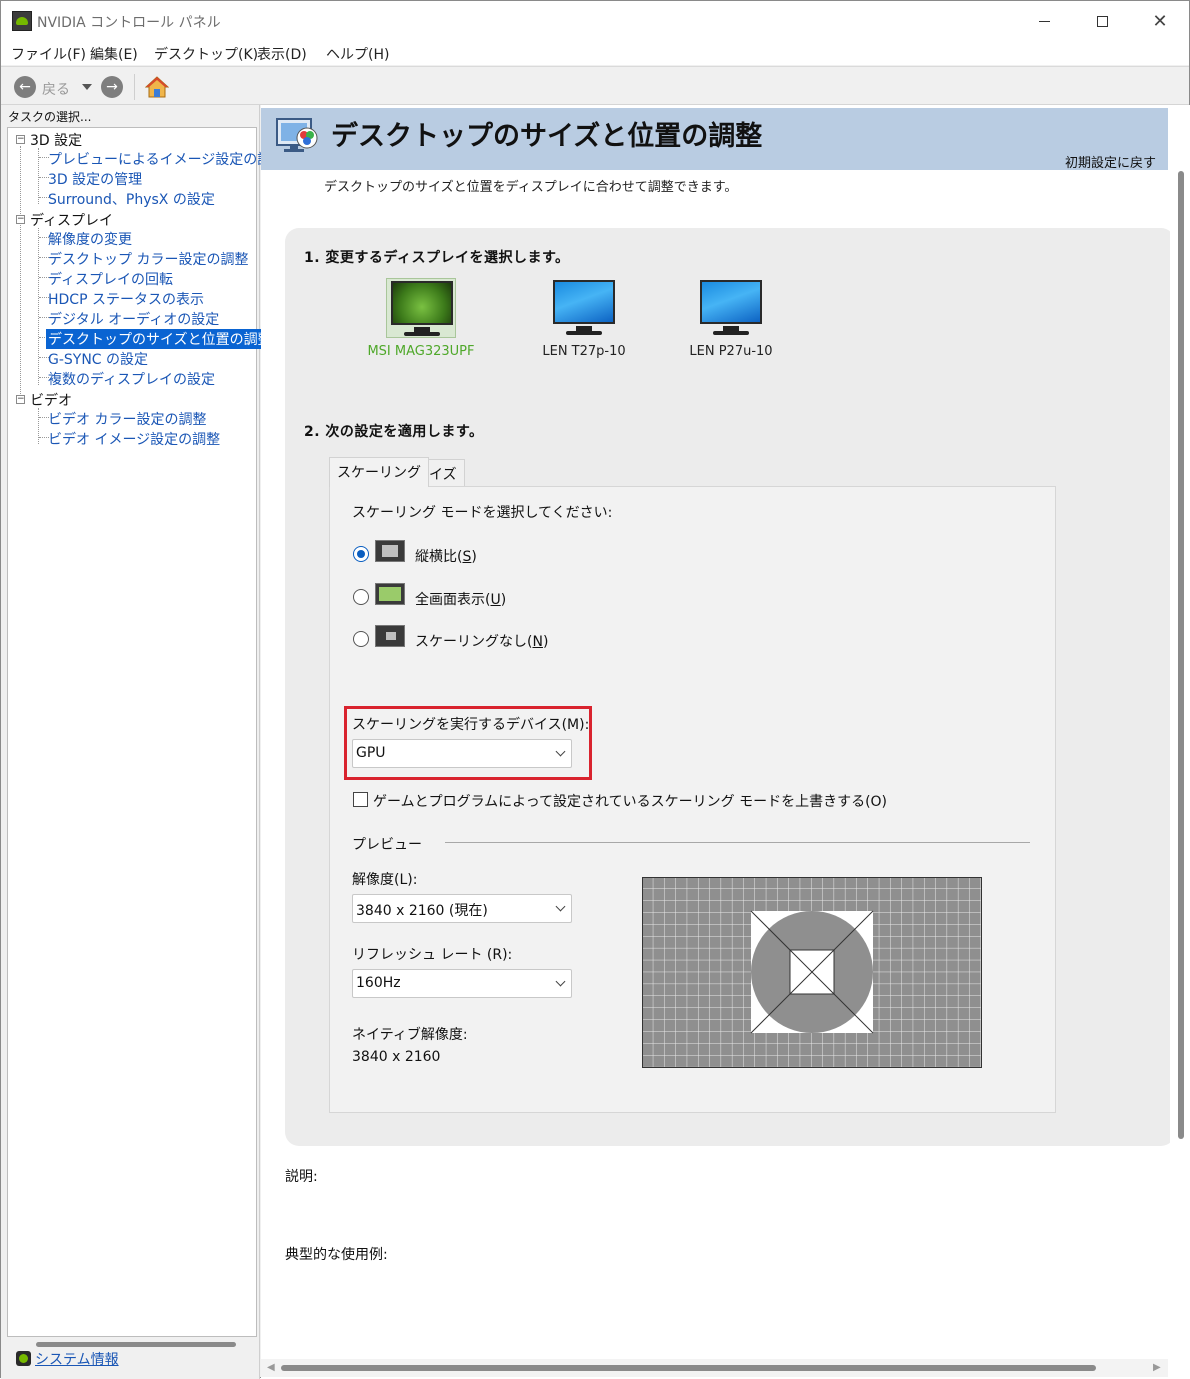 This screenshot has width=1190, height=1379. I want to click on collapse-display-icon: −, so click(20, 219).